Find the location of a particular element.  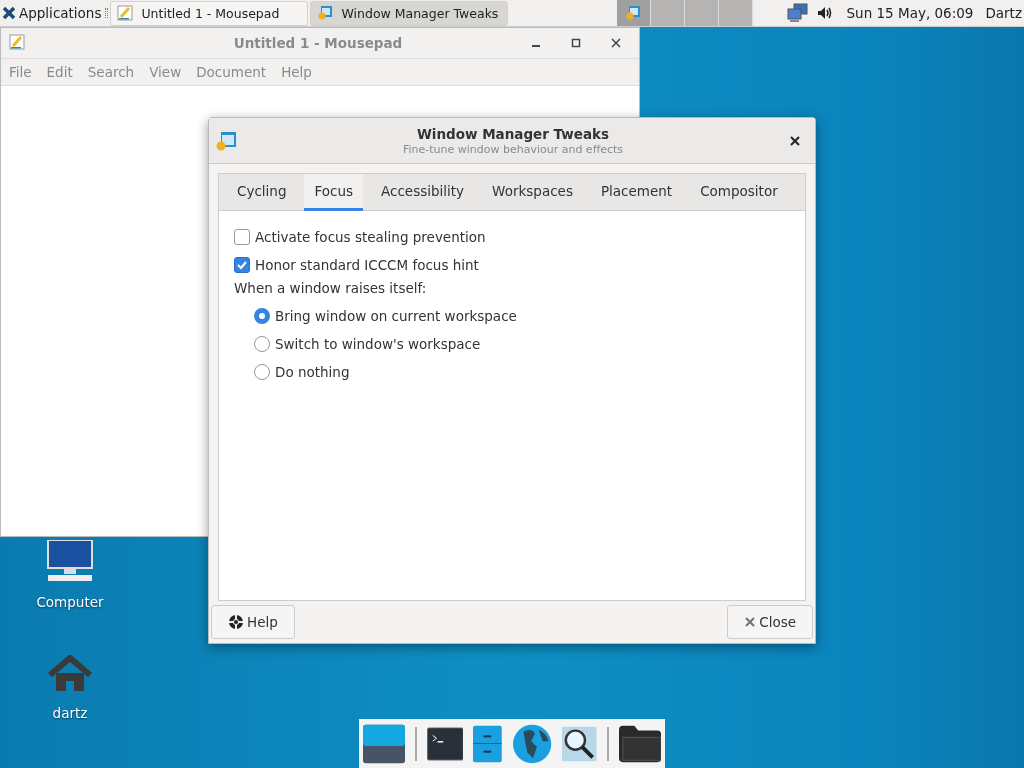

window-title: Untitled 1 - Mousepad is located at coordinates (318, 43).